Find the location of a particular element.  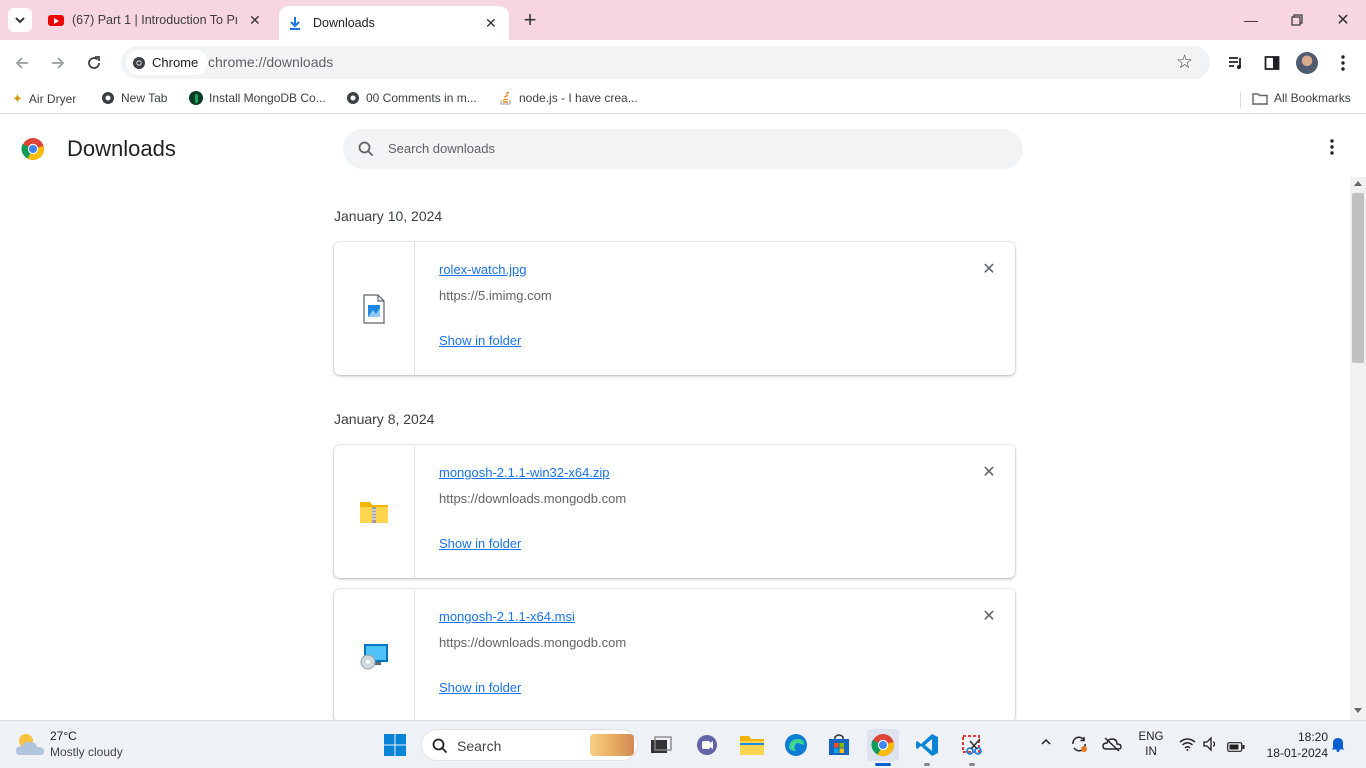

menu-button is located at coordinates (1343, 63).